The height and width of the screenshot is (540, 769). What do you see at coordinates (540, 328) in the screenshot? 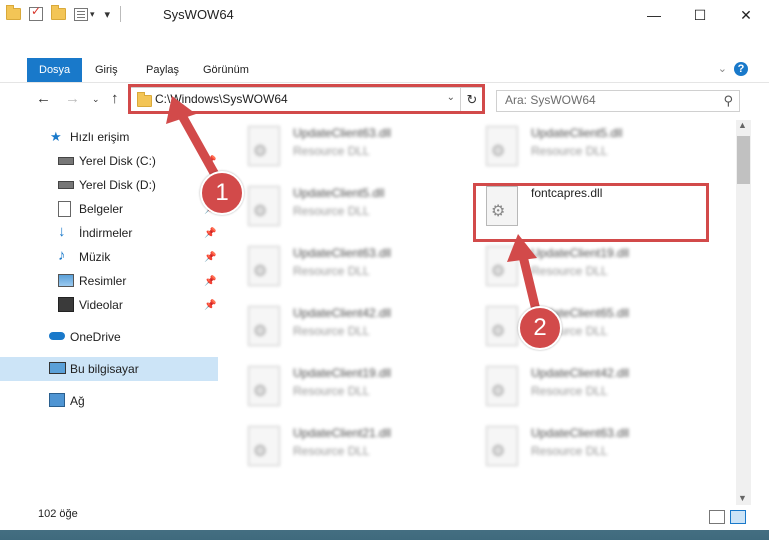
I see `annotation-badge-2: 2` at bounding box center [540, 328].